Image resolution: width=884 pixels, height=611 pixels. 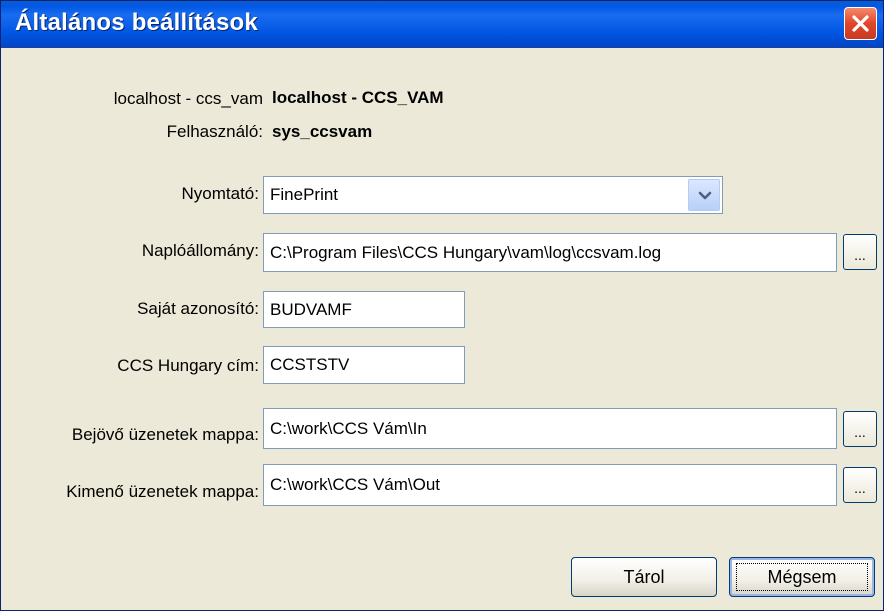 I want to click on incoming-folder-input: C:\work\CCS Vám\In, so click(x=550, y=428).